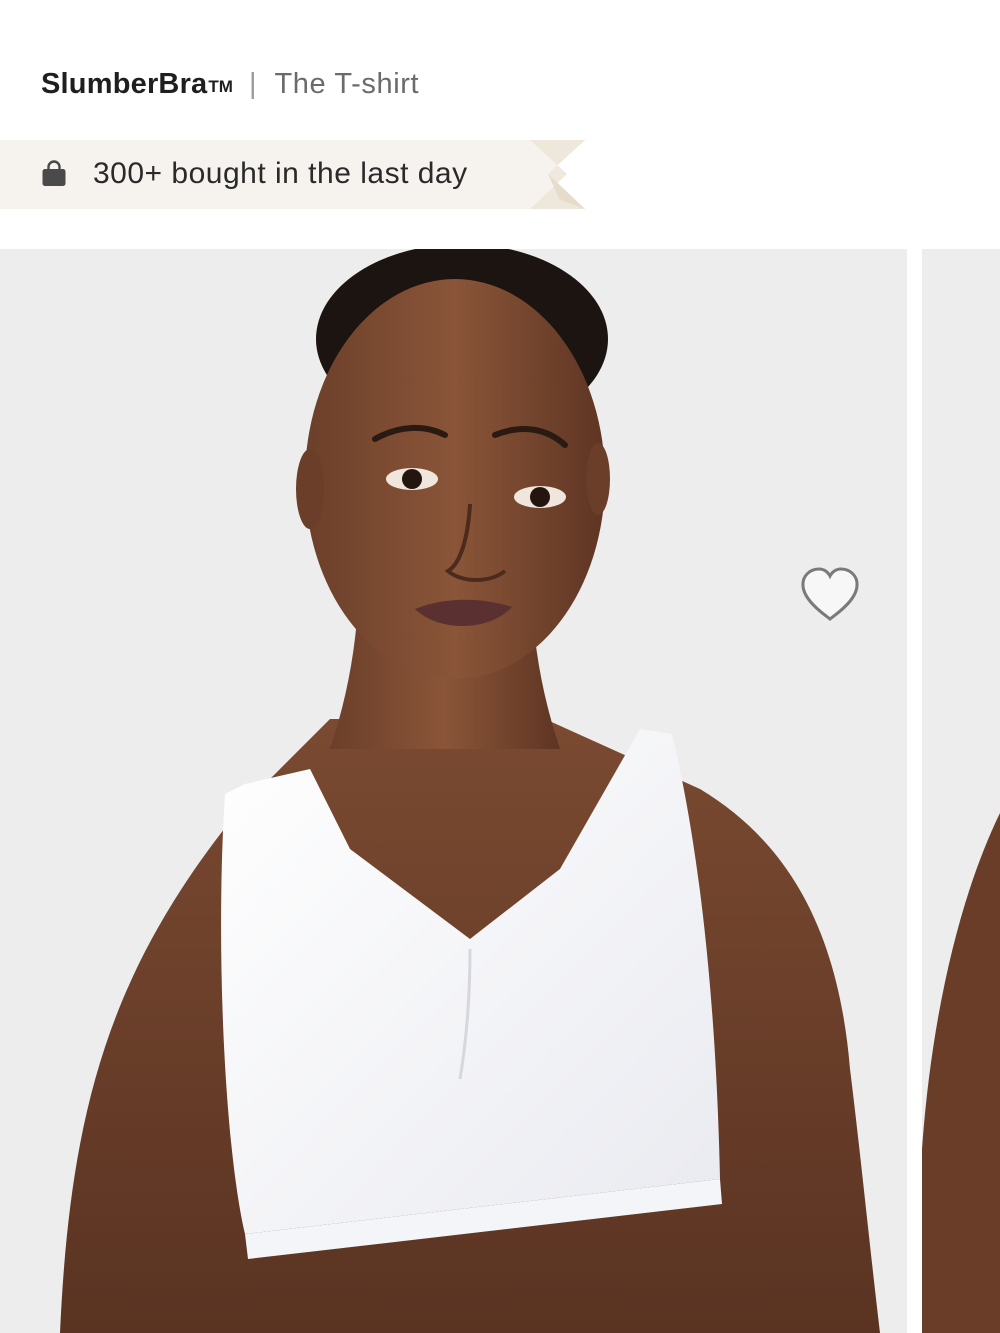  Describe the element at coordinates (280, 173) in the screenshot. I see `badge-text: 300+ bought in the last day` at that location.